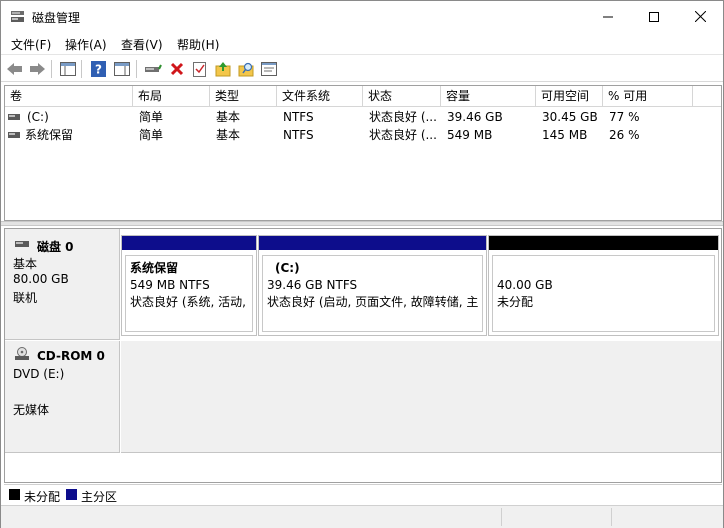 This screenshot has height=528, width=724. Describe the element at coordinates (569, 96) in the screenshot. I see `column-header-free-space: 可用空间` at that location.